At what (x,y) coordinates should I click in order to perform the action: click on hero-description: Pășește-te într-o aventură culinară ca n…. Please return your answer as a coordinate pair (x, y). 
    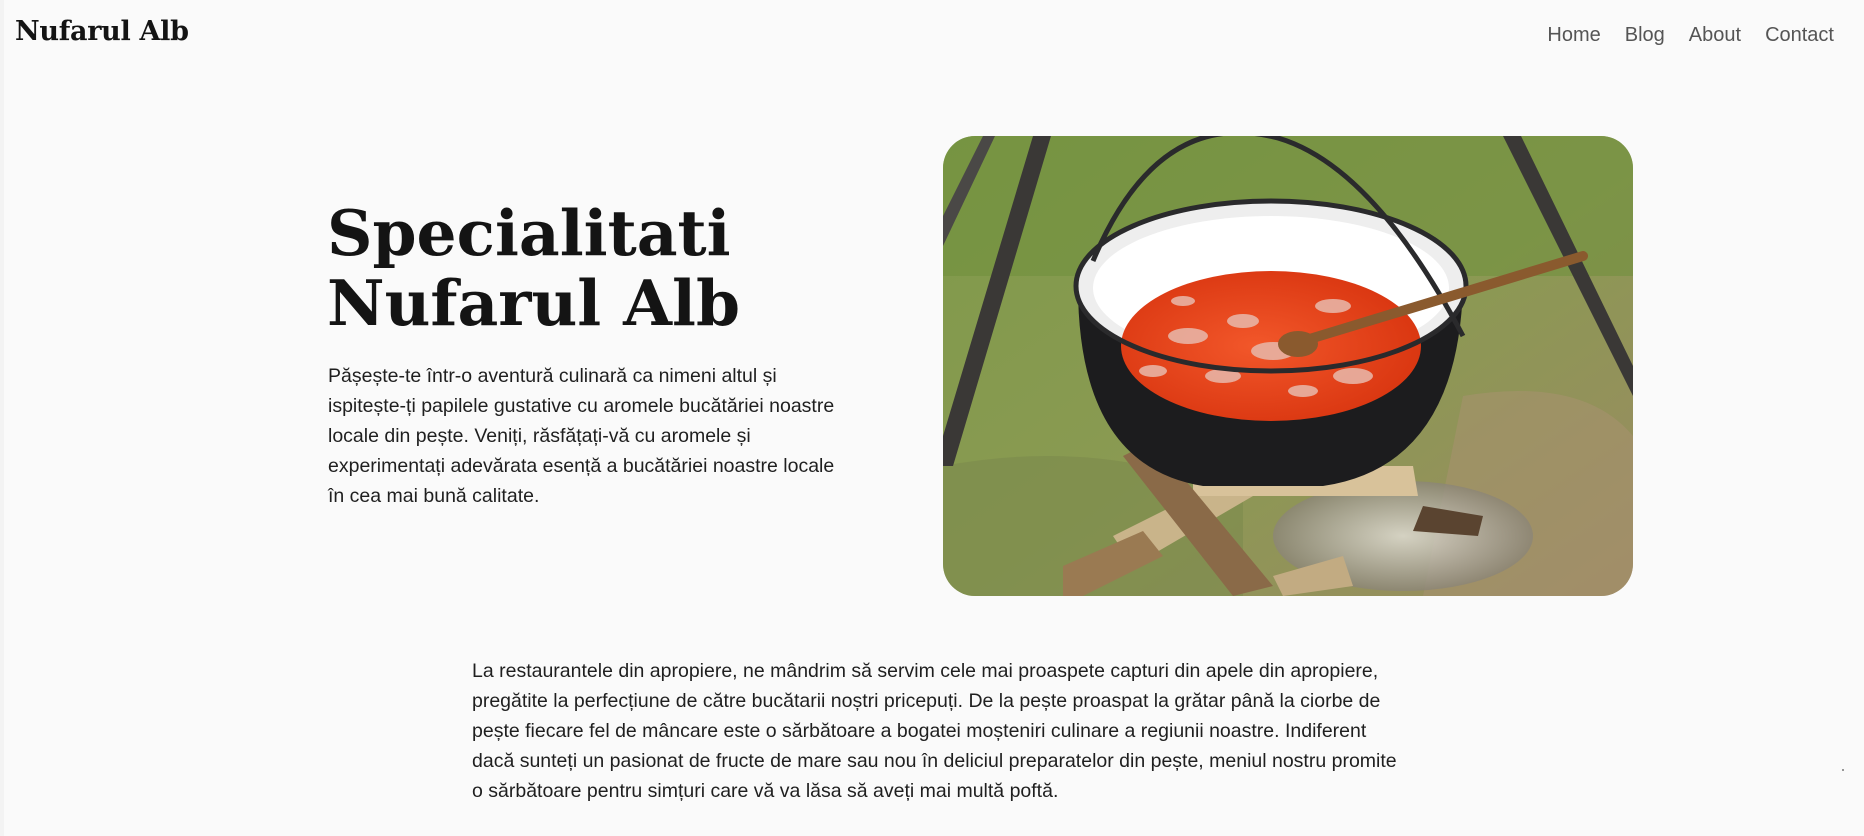
    Looking at the image, I should click on (581, 436).